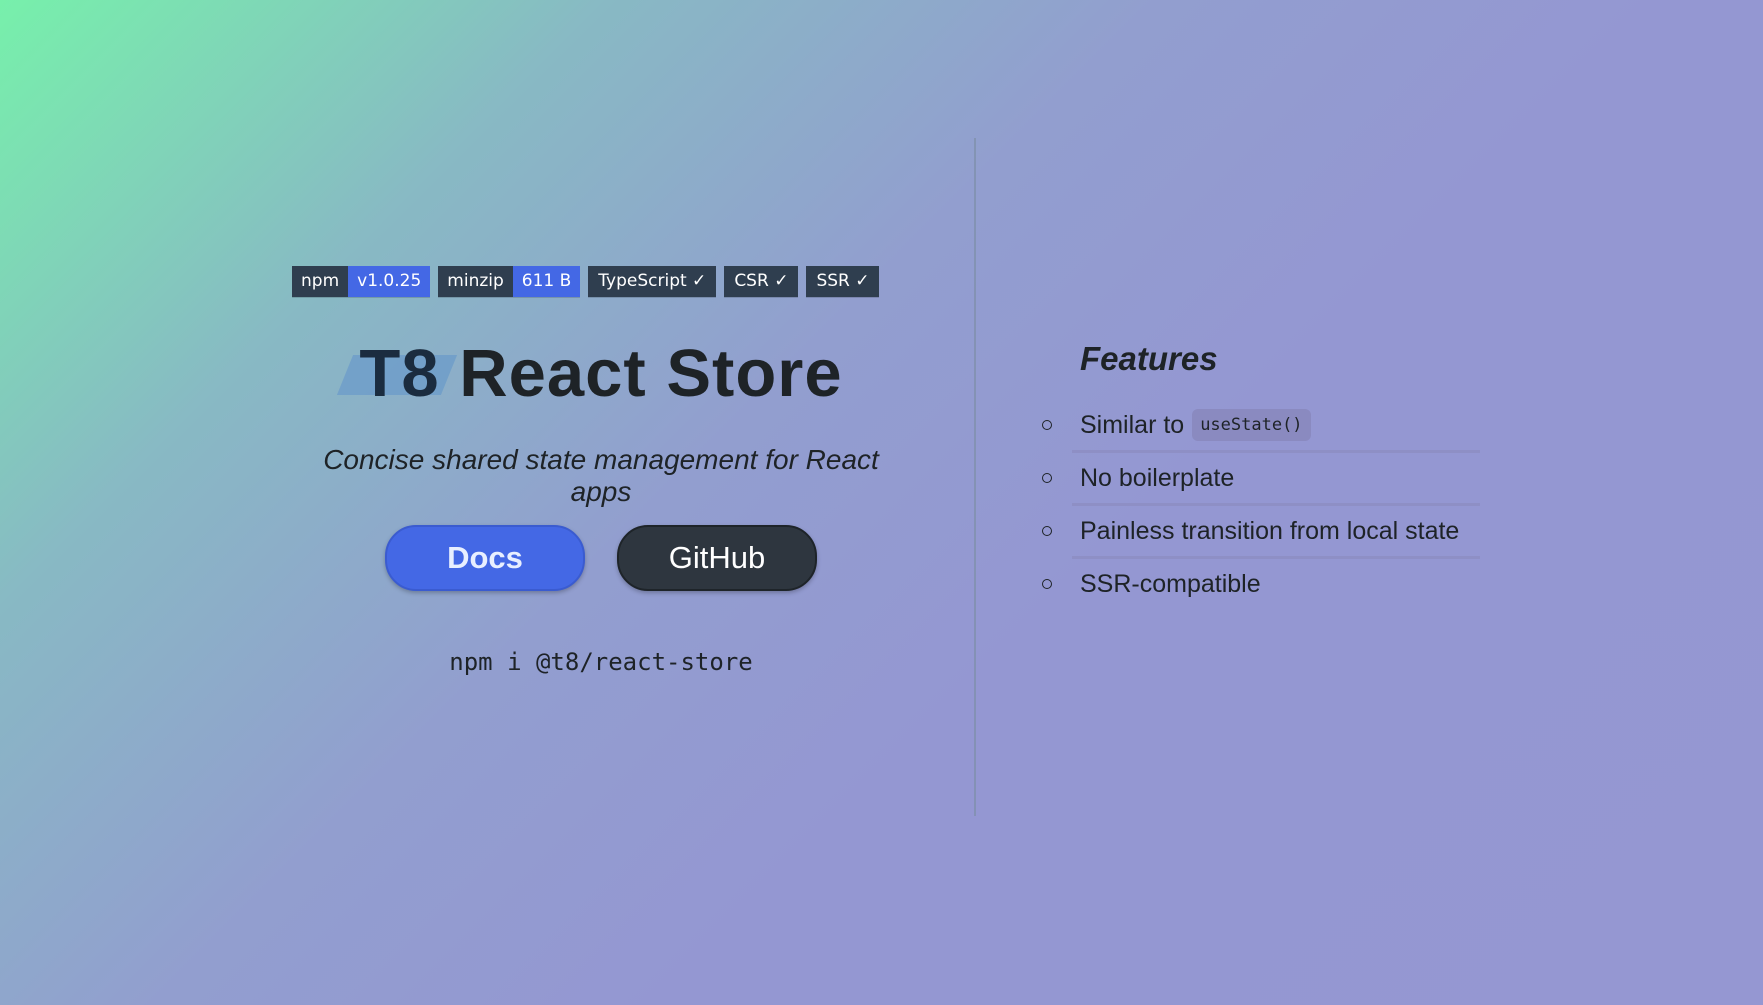 The image size is (1763, 1005). What do you see at coordinates (601, 662) in the screenshot?
I see `install-command: npm i @t8/react-store` at bounding box center [601, 662].